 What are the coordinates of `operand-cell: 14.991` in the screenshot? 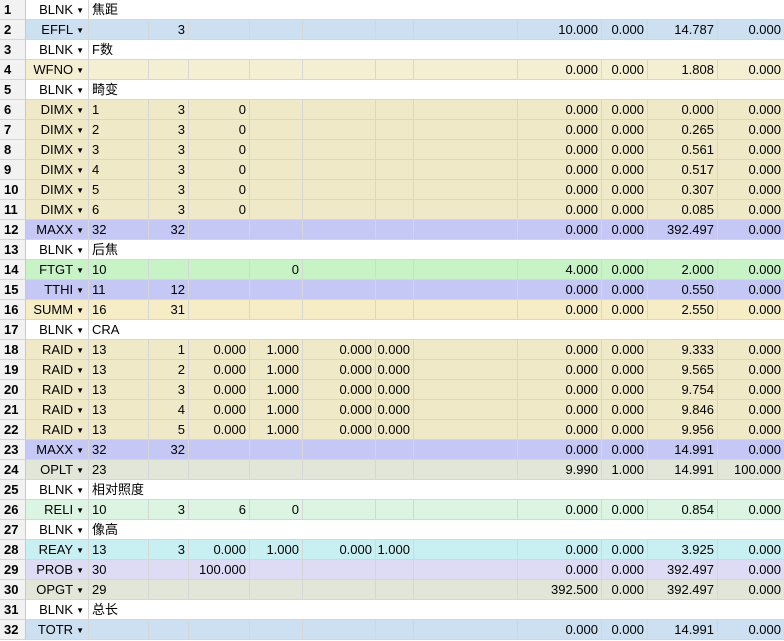 It's located at (683, 470).